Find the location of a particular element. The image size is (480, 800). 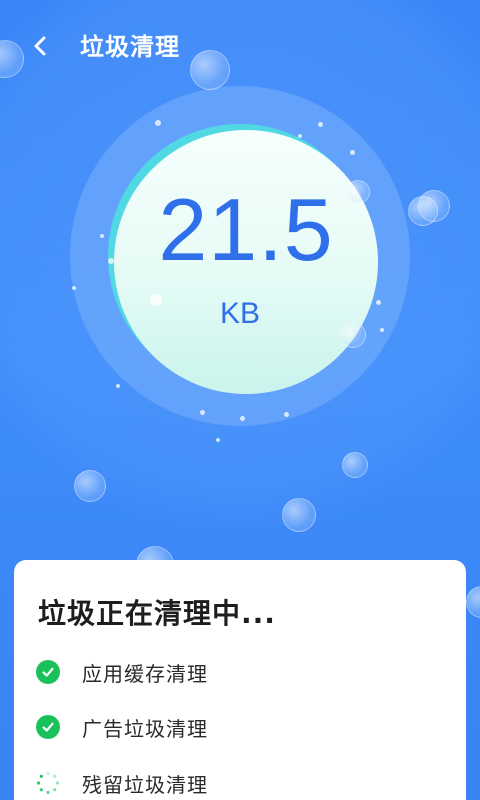

task-item-ad-junk: 广告垃圾清理 is located at coordinates (236, 727).